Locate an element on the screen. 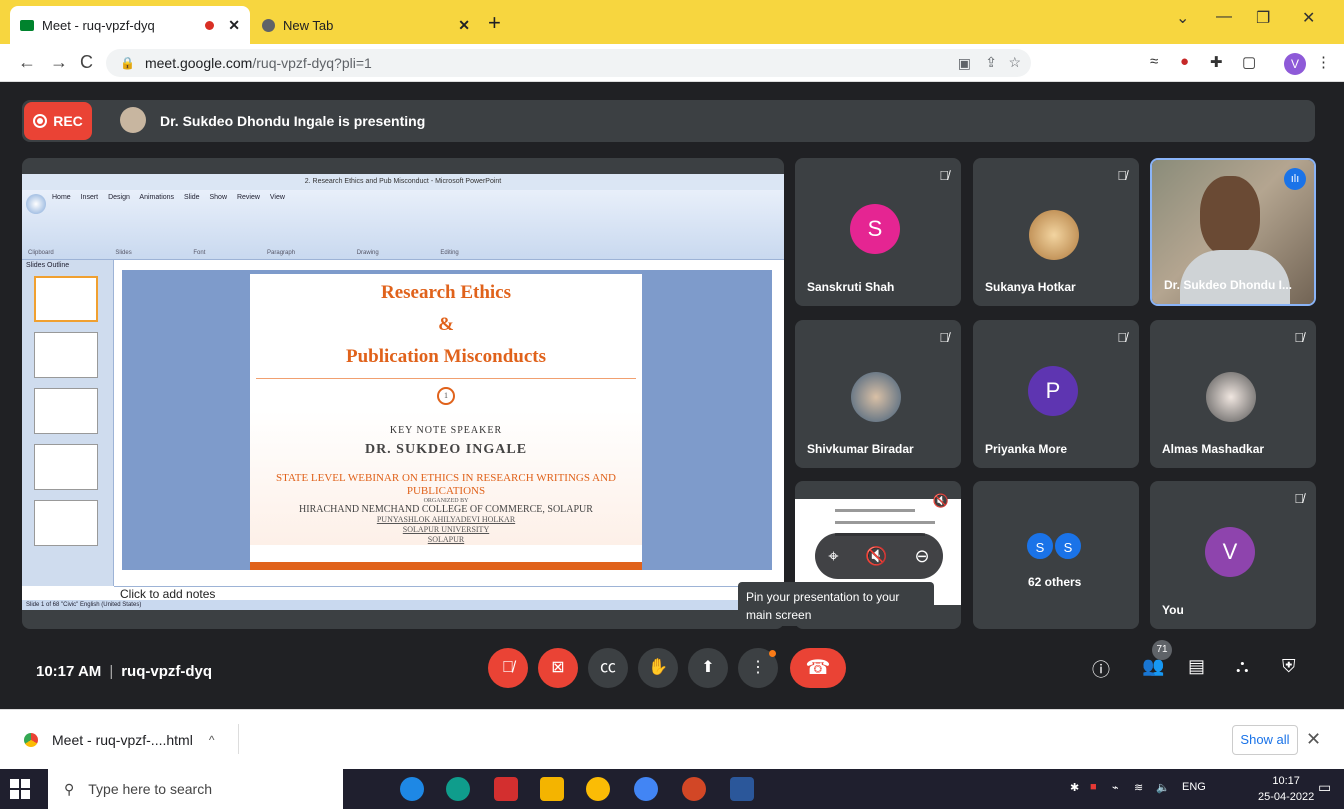 The width and height of the screenshot is (1344, 809). edge-icon is located at coordinates (458, 789).